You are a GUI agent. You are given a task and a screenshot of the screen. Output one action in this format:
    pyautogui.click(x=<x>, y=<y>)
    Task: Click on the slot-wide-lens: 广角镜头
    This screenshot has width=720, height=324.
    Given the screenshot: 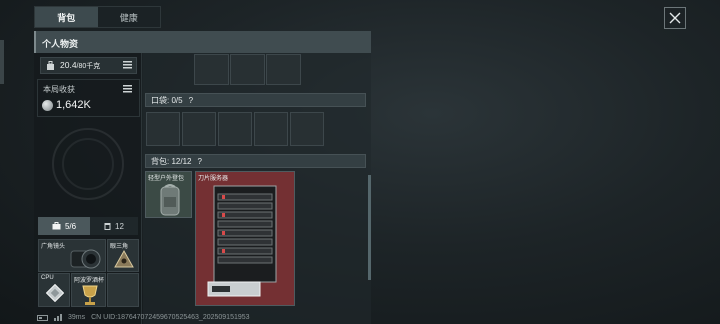 What is the action you would take?
    pyautogui.click(x=72, y=255)
    